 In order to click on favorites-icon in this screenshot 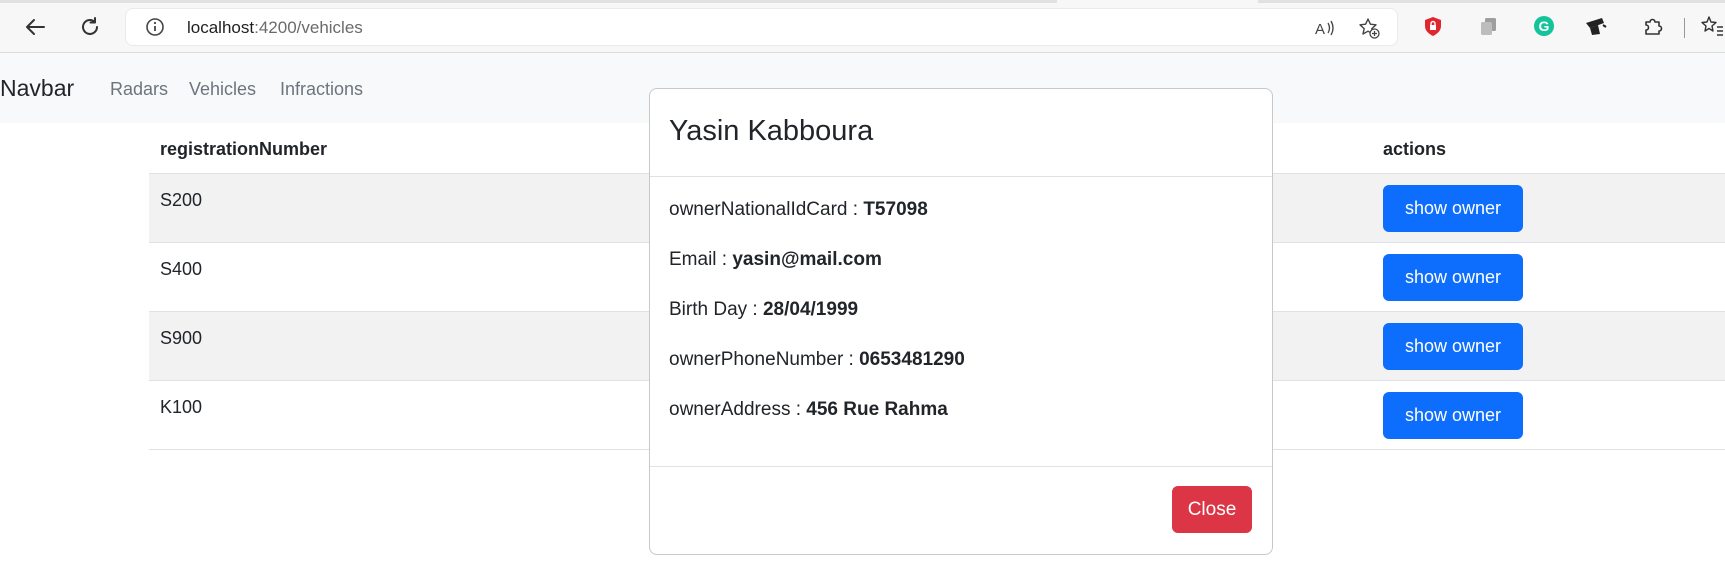, I will do `click(1712, 26)`.